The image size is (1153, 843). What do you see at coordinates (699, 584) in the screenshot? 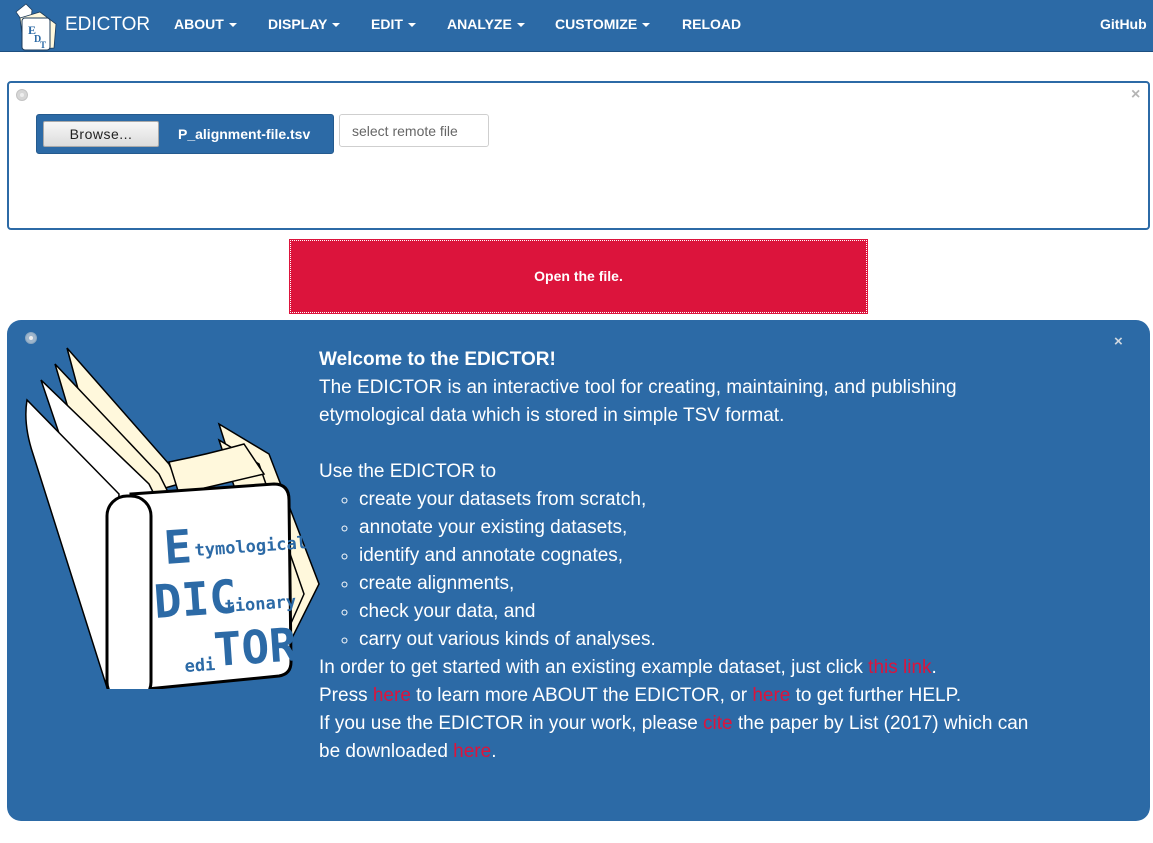
I see `list-item: create alignments,` at bounding box center [699, 584].